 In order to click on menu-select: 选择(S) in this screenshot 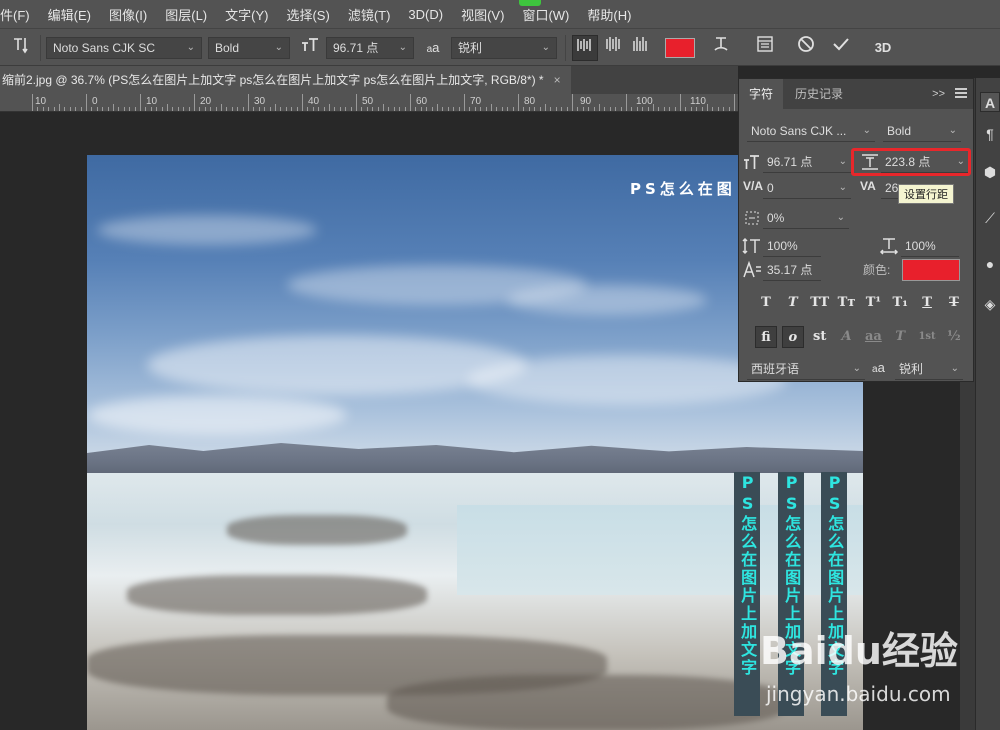, I will do `click(307, 14)`.